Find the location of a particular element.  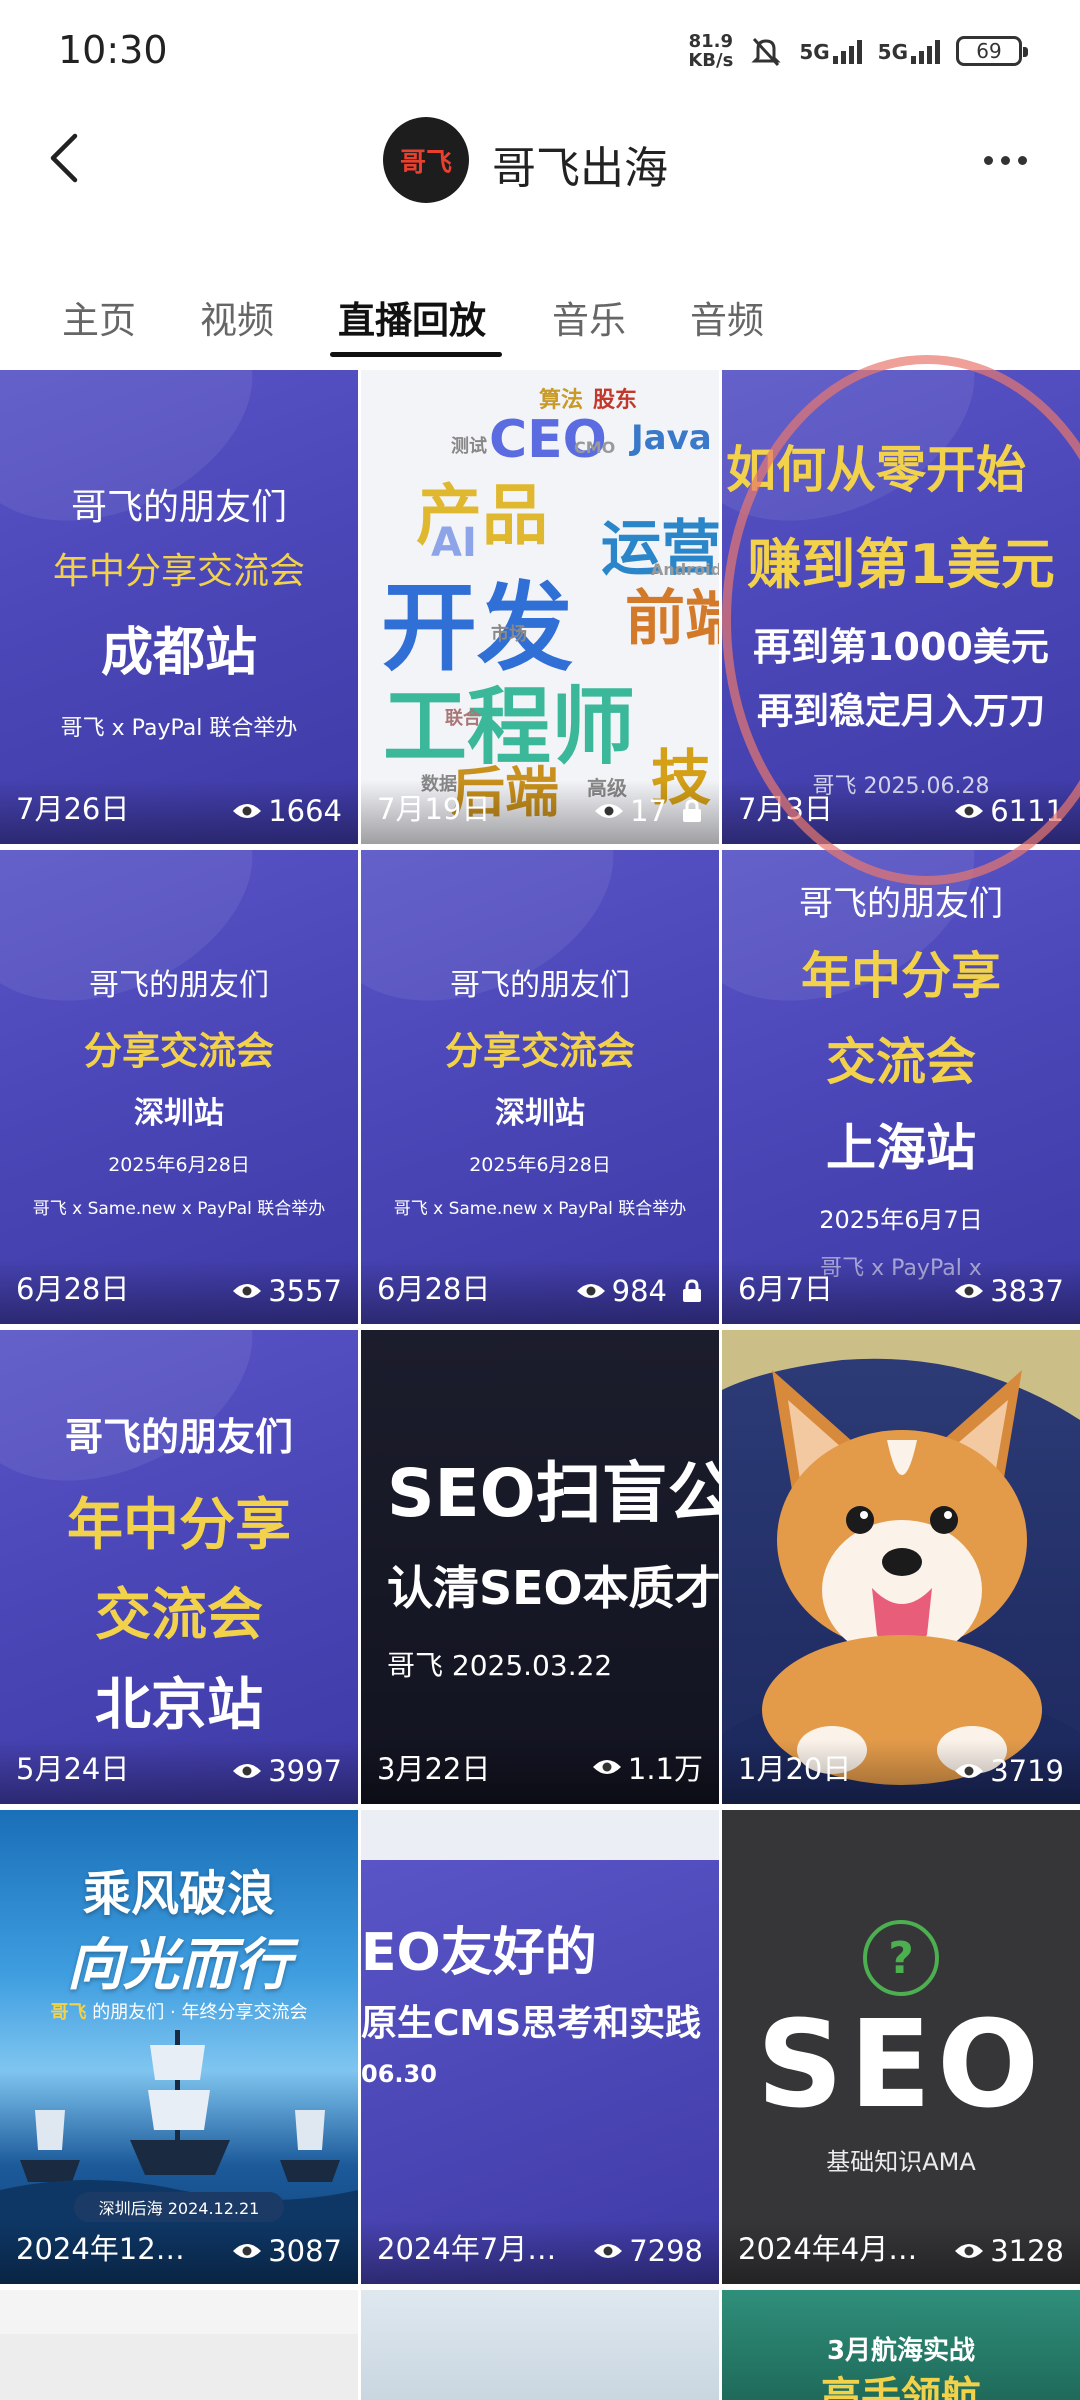

view-count: 1664 is located at coordinates (287, 811).